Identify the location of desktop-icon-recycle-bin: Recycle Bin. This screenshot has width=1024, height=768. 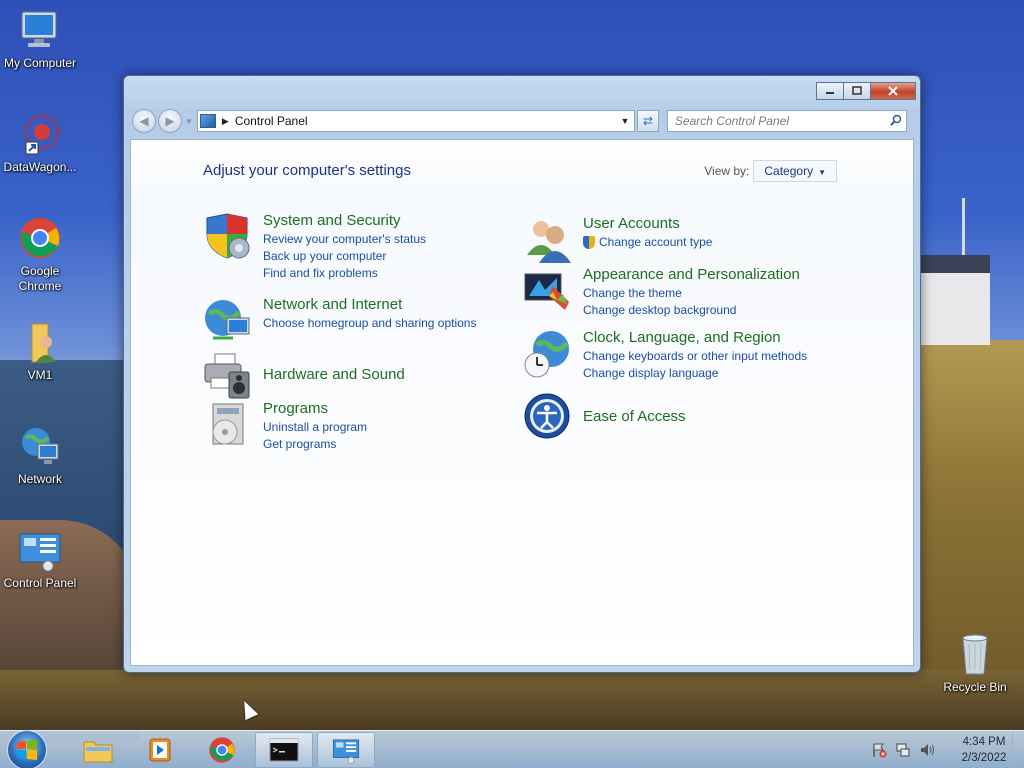
(975, 663).